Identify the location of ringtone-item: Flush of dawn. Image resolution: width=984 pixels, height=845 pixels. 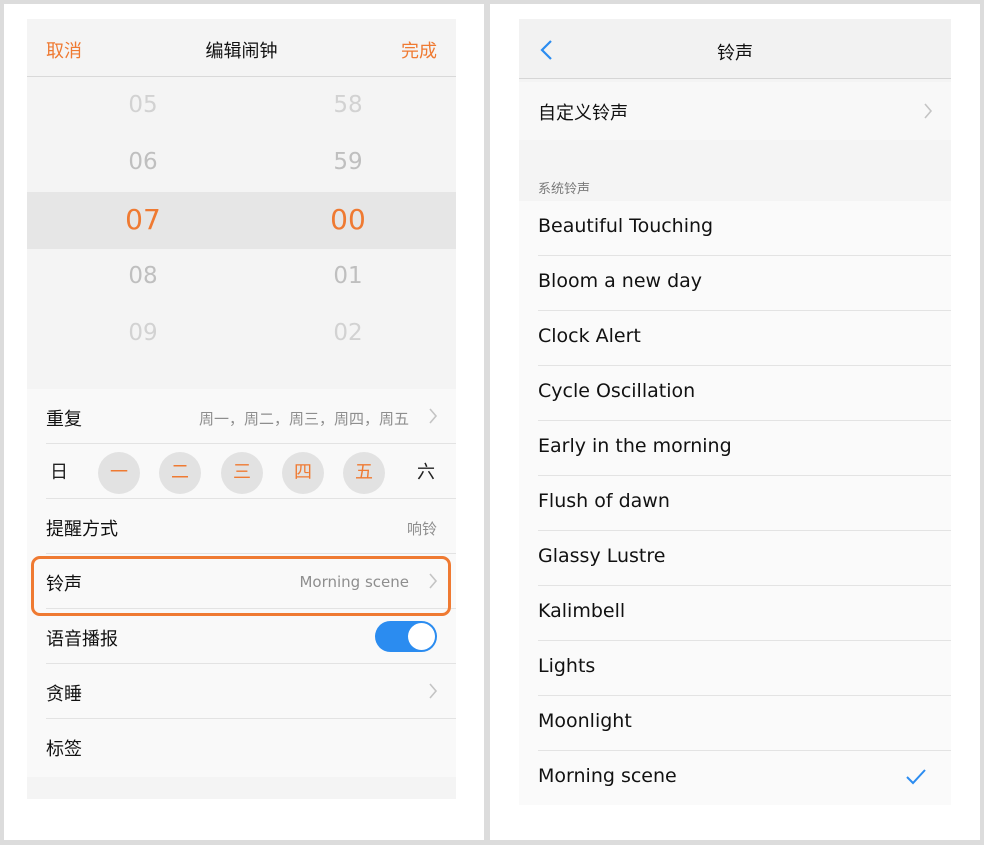
(735, 503).